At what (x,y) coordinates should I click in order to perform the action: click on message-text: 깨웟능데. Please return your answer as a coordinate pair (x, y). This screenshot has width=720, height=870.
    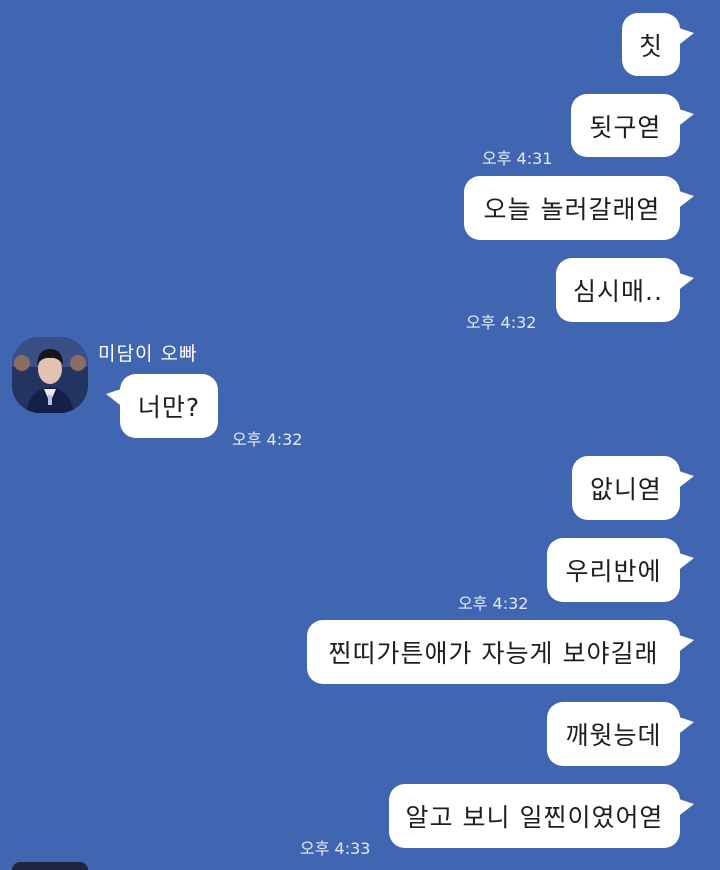
    Looking at the image, I should click on (613, 735).